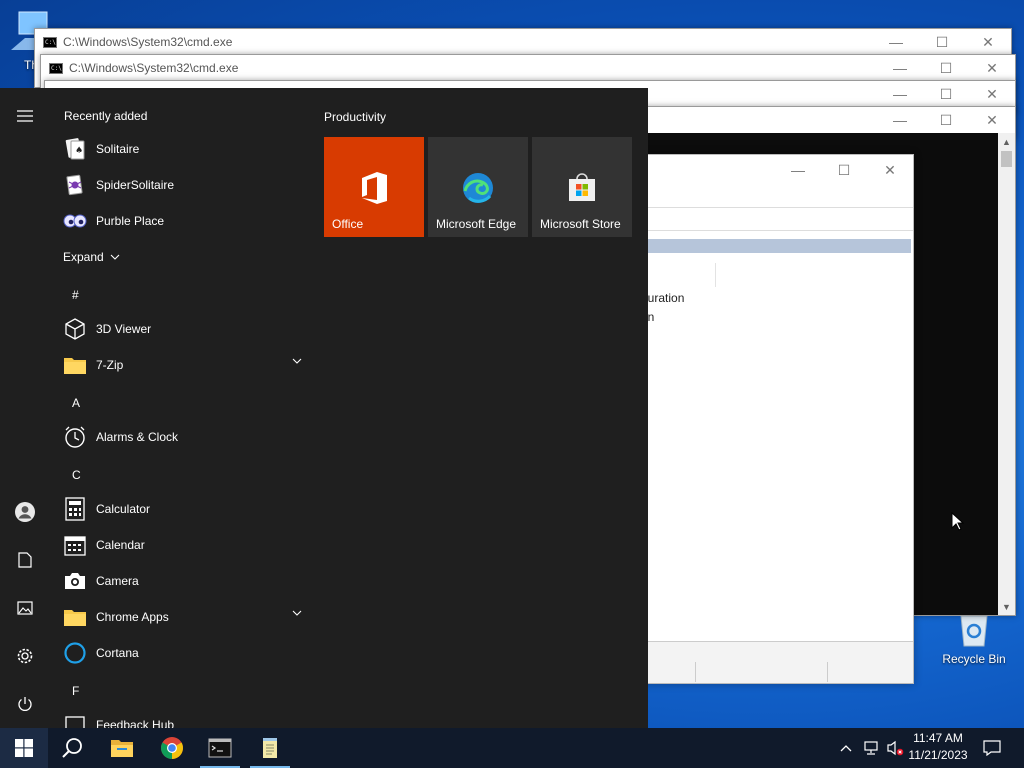  I want to click on group-letter-a: A, so click(76, 403).